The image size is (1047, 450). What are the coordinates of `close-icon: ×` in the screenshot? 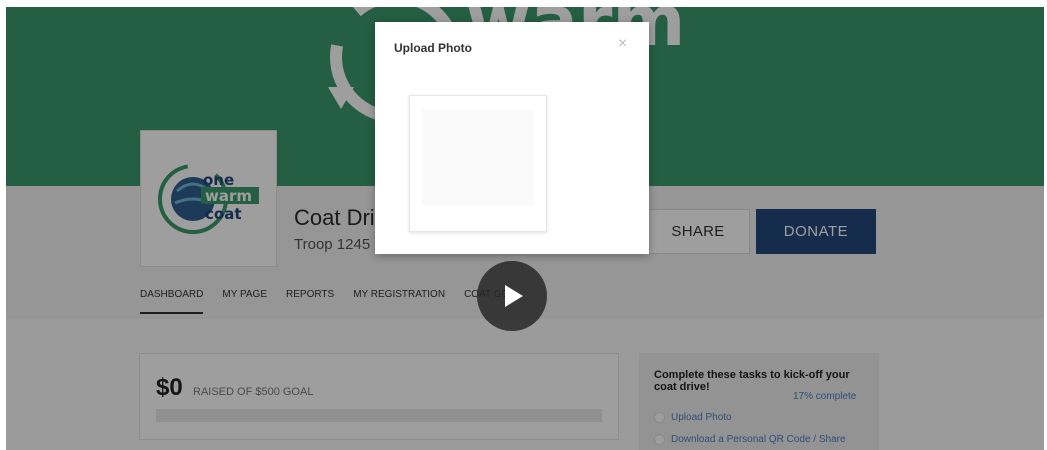 It's located at (622, 44).